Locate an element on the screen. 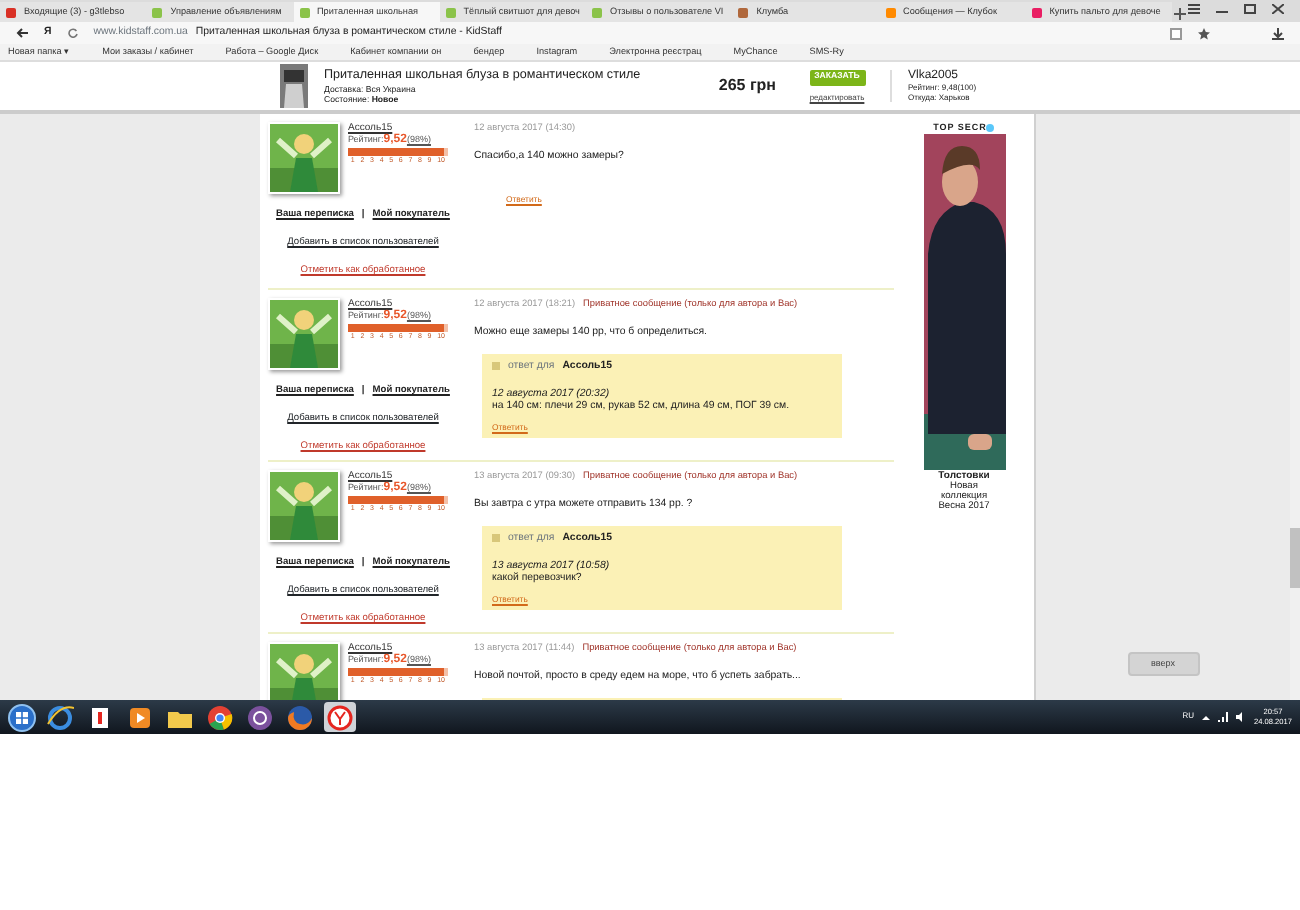 This screenshot has height=910, width=1300. volume-icon is located at coordinates (1240, 717).